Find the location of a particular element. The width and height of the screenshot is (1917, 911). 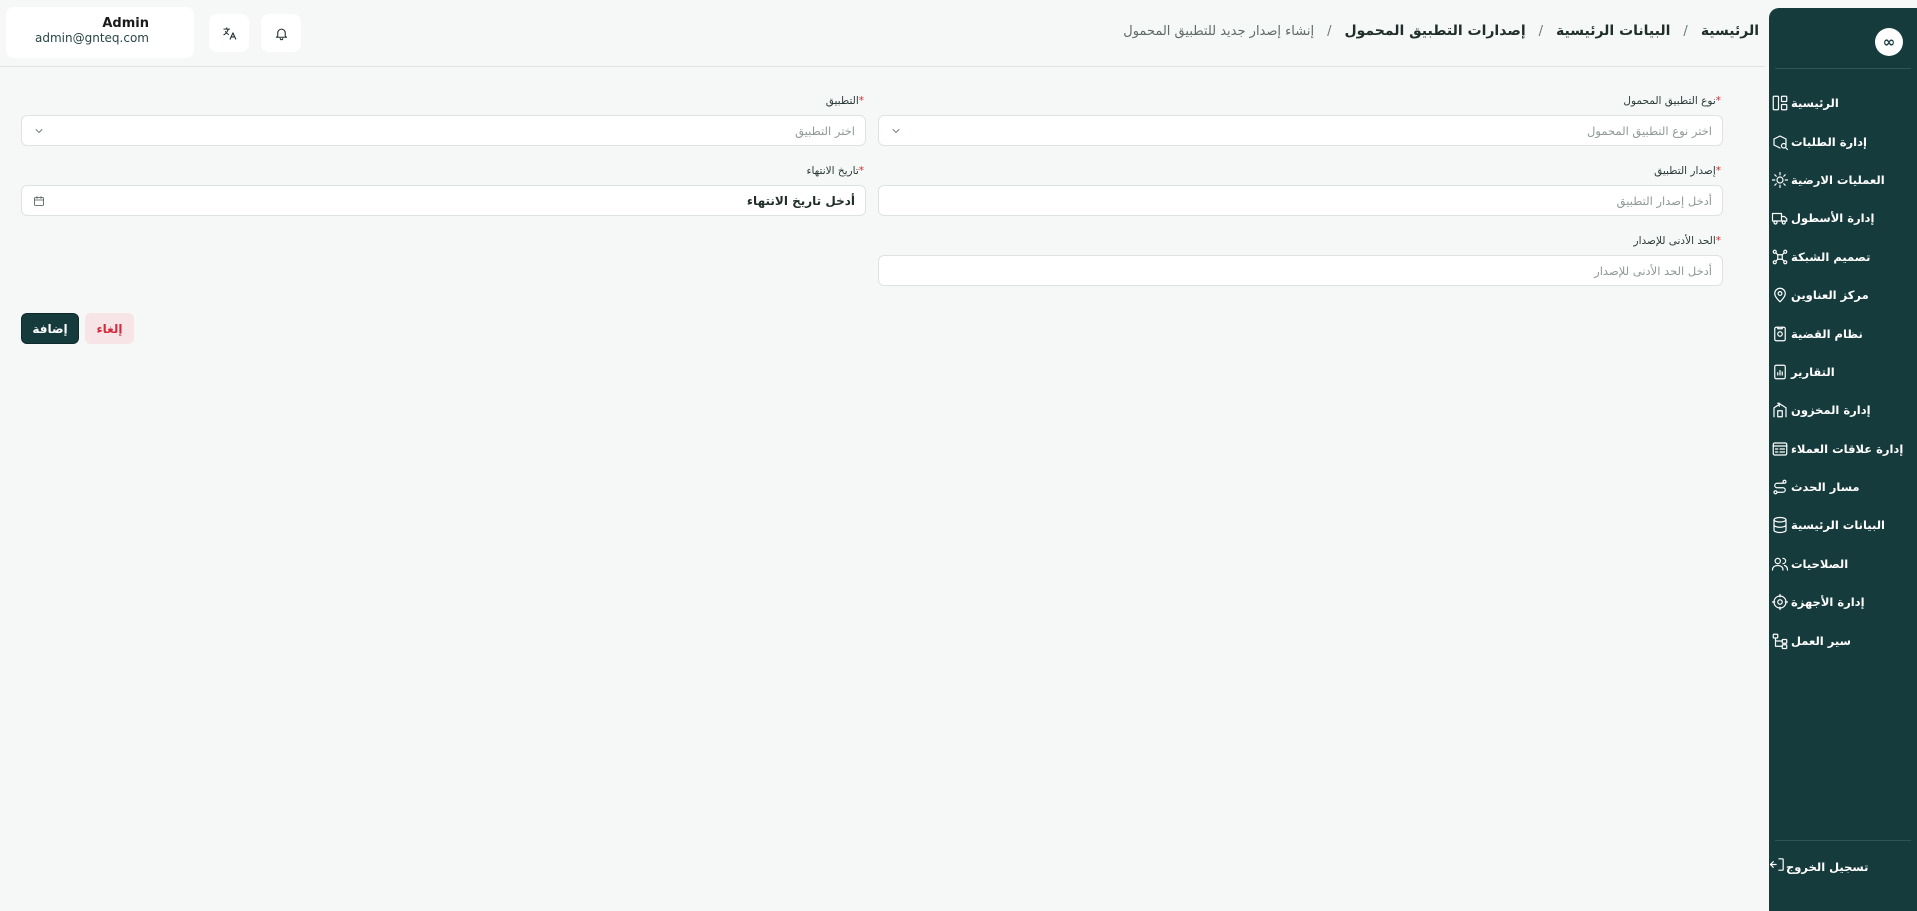

sidebar-item-network-design: تصميم الشبكة is located at coordinates (1843, 257).